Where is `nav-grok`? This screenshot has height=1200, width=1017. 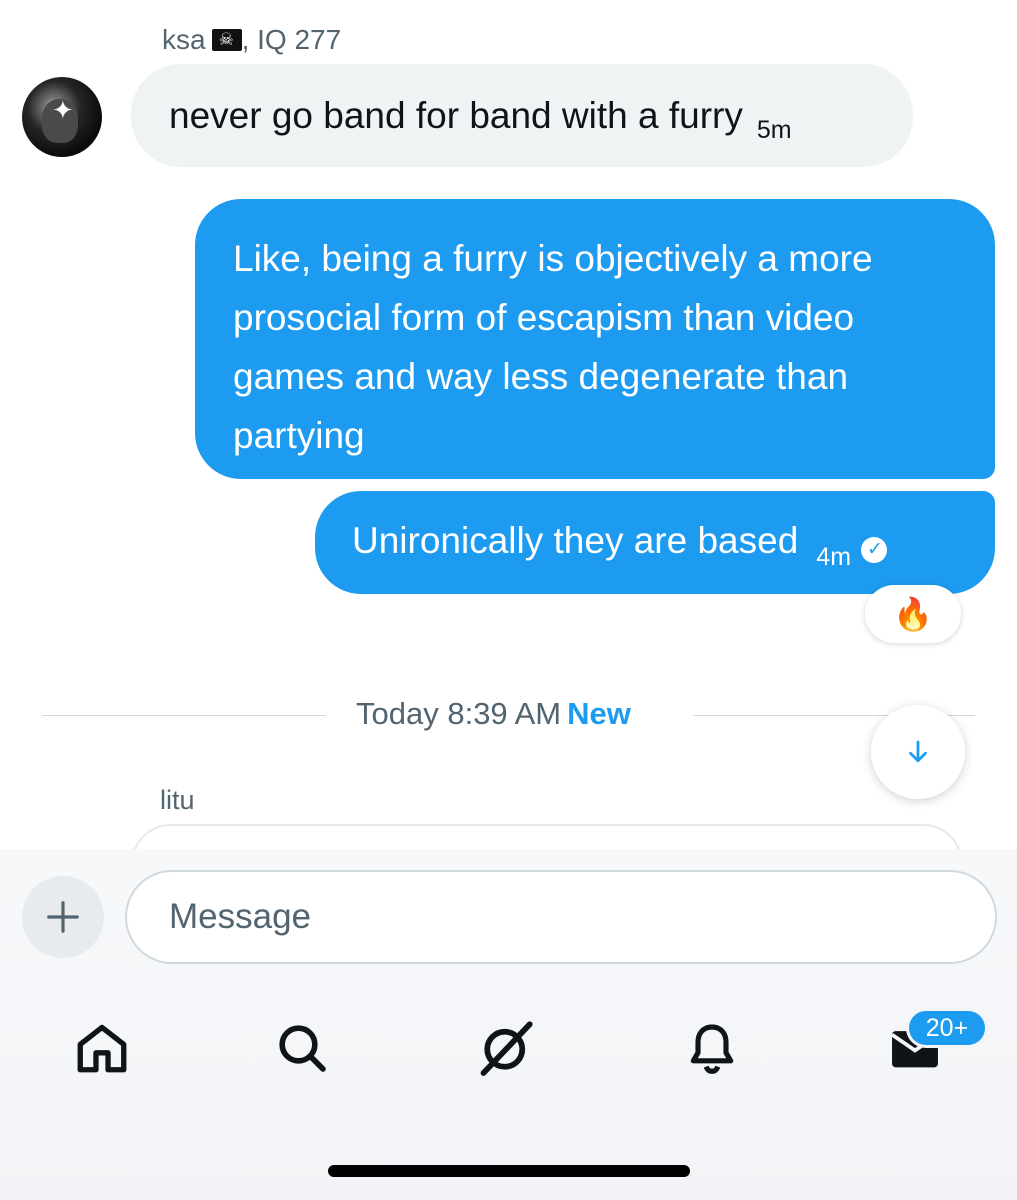 nav-grok is located at coordinates (506, 1048).